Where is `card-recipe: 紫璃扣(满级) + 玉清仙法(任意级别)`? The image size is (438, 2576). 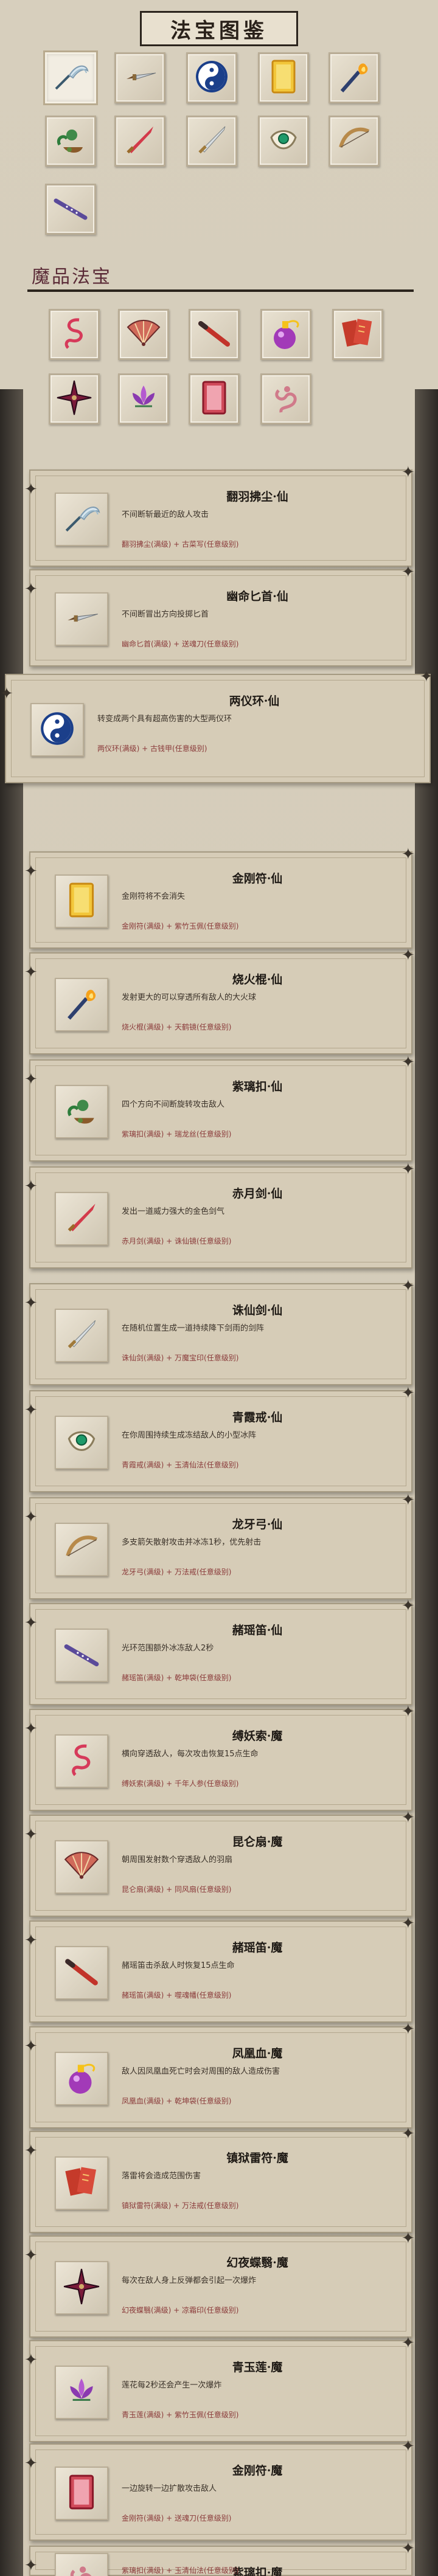
card-recipe: 紫璃扣(满级) + 玉清仙法(任意级别) is located at coordinates (180, 2570).